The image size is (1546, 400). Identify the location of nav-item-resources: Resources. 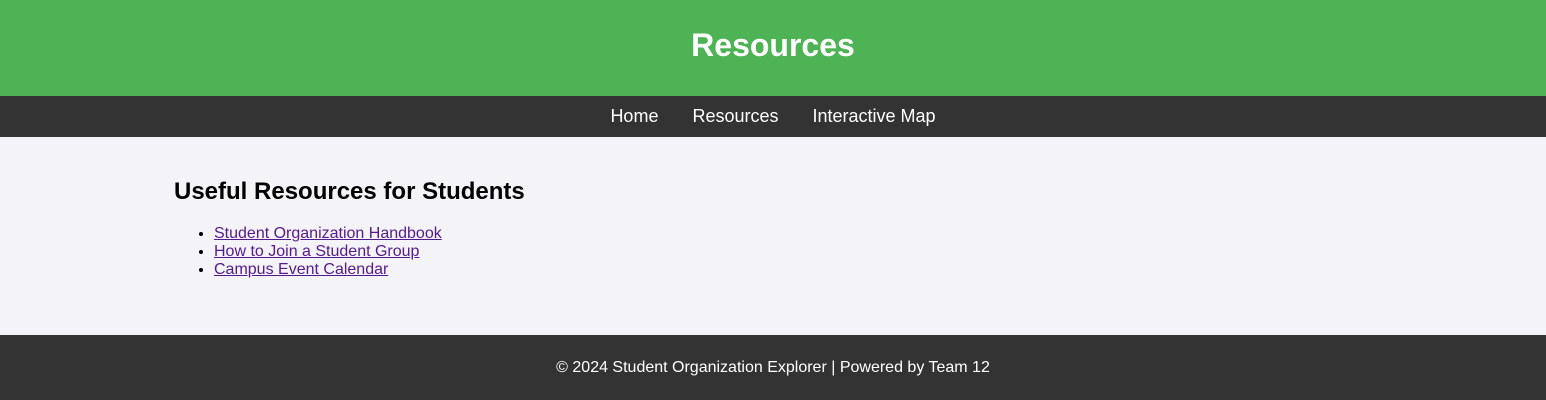
(735, 116).